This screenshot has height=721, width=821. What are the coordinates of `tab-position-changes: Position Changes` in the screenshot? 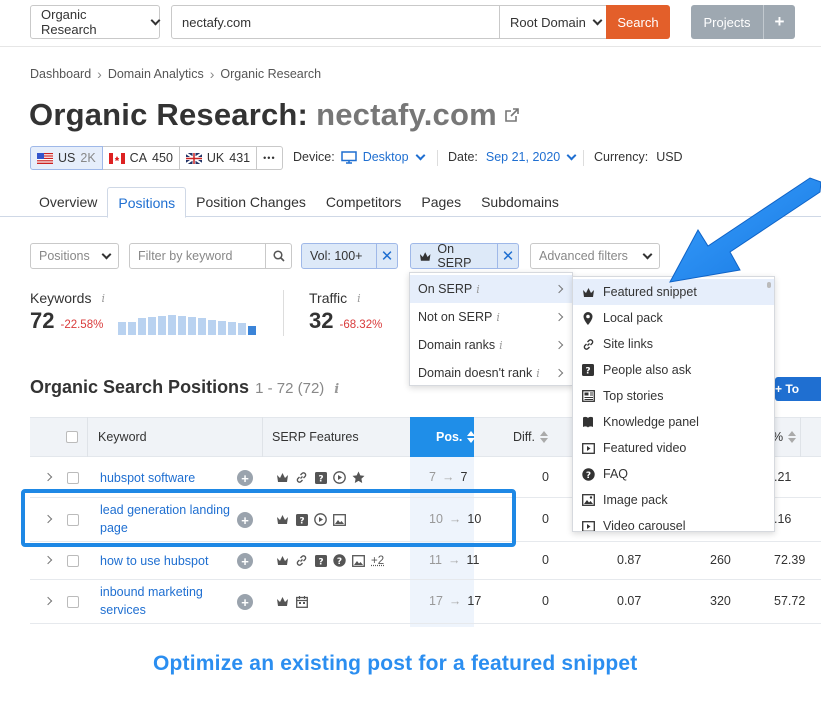 It's located at (251, 202).